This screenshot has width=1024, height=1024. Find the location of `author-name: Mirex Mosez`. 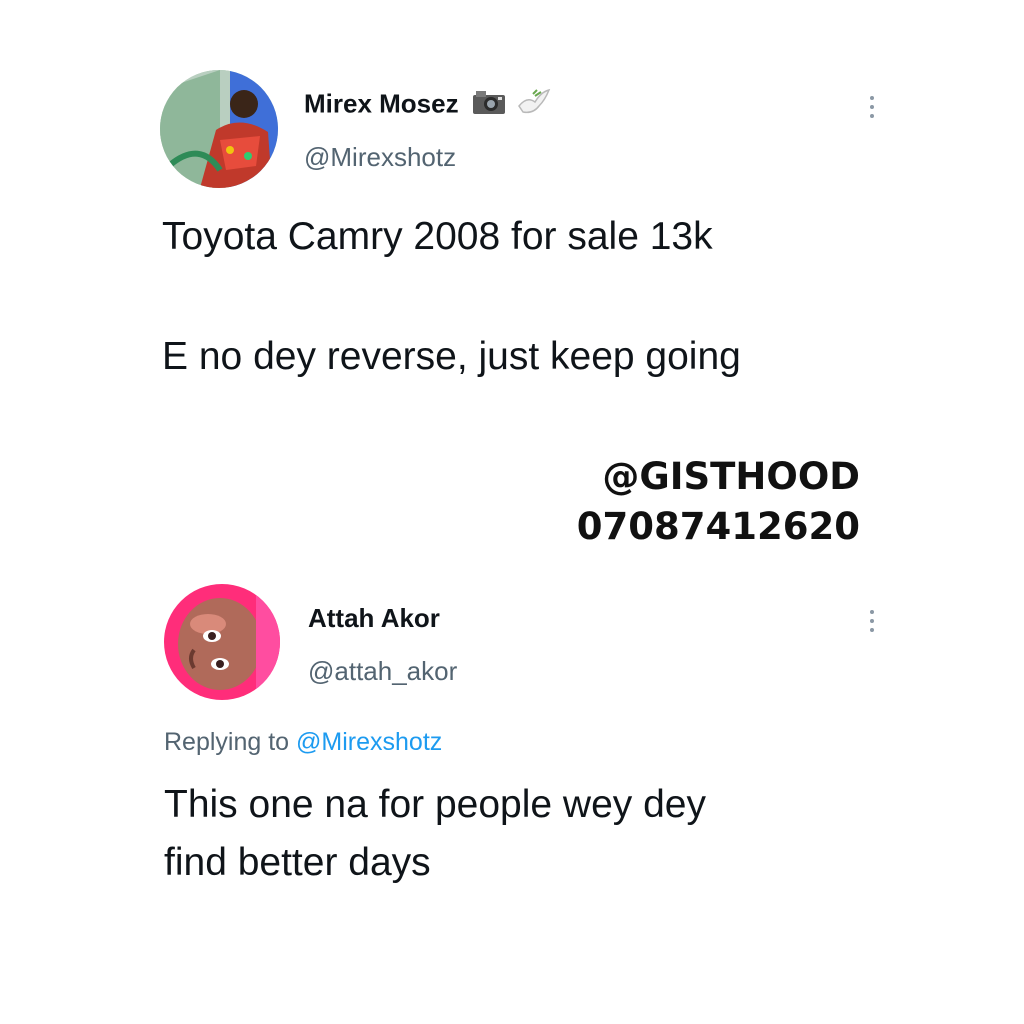

author-name: Mirex Mosez is located at coordinates (427, 105).